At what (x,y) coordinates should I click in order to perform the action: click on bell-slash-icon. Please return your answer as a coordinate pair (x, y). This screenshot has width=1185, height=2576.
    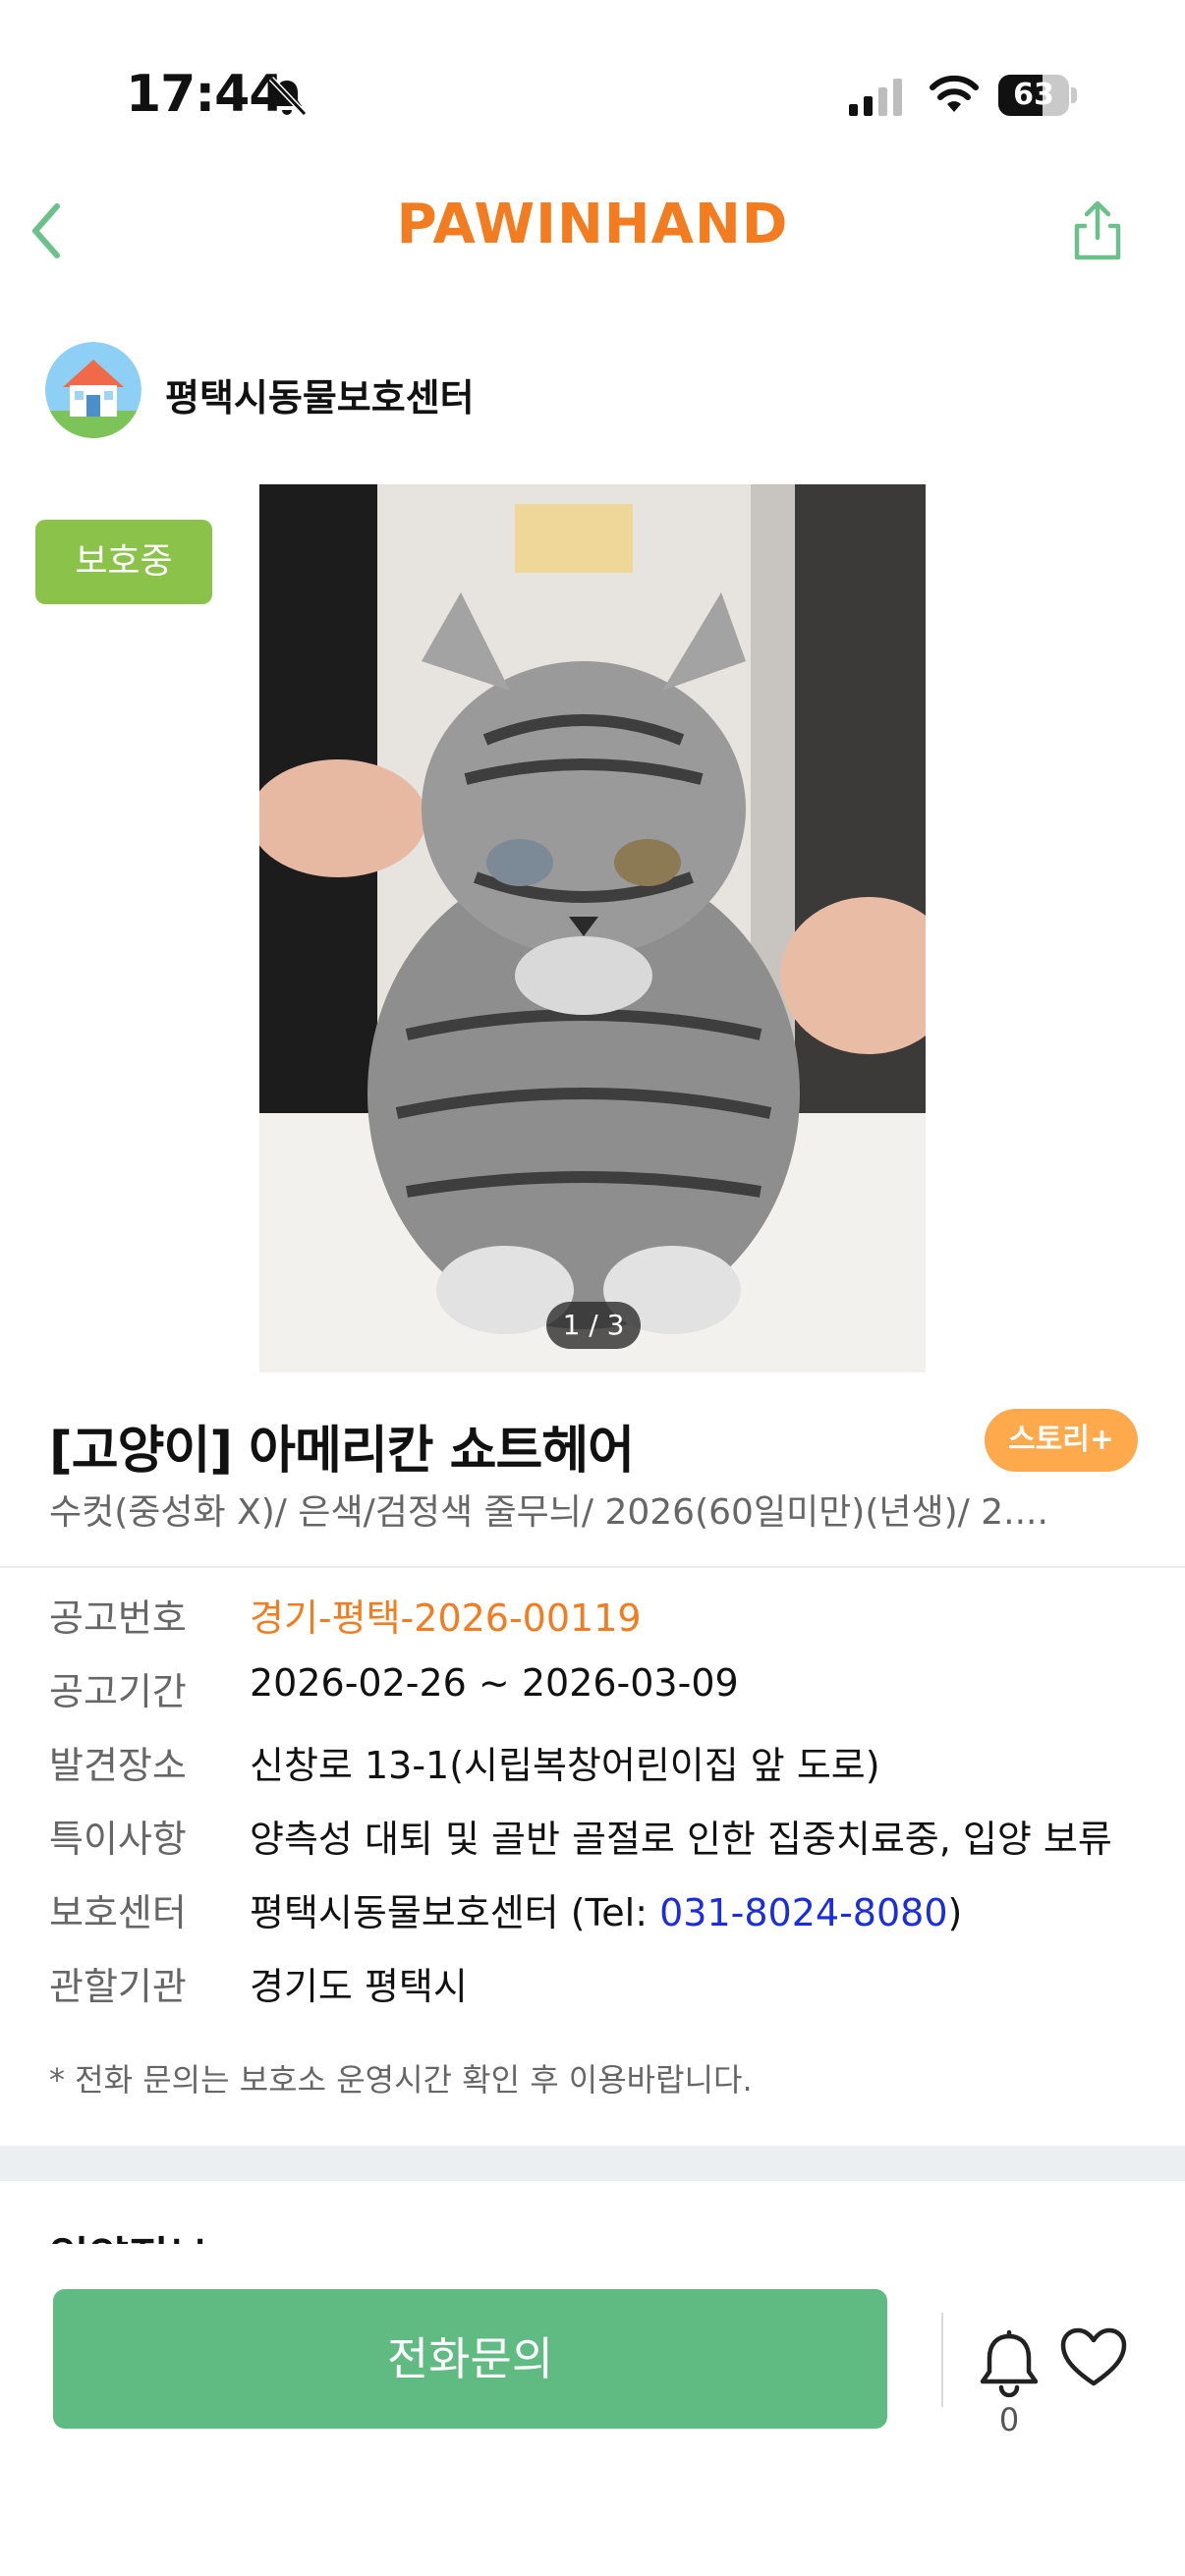
    Looking at the image, I should click on (288, 96).